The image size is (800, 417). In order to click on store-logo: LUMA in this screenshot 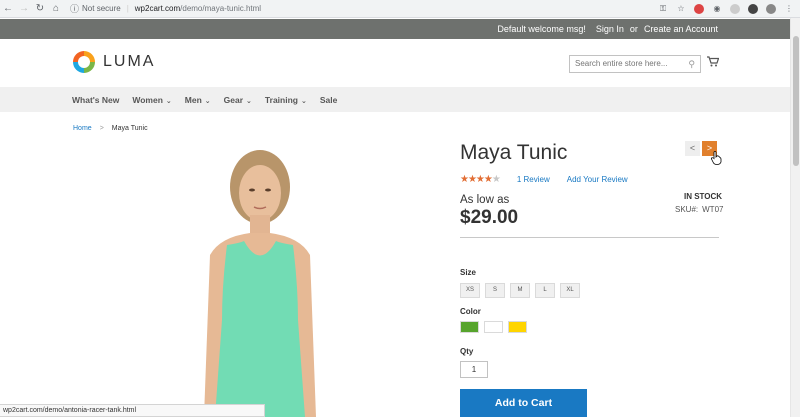, I will do `click(114, 62)`.